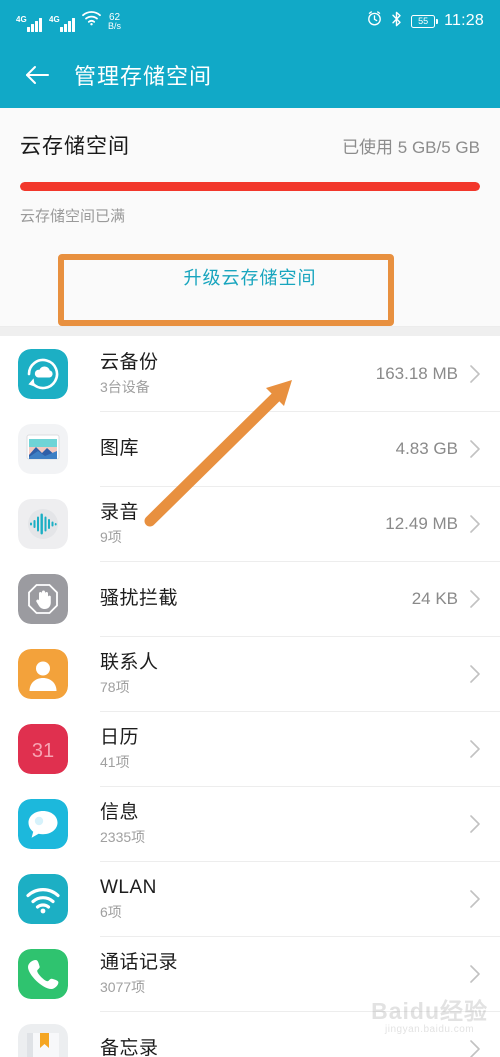 Image resolution: width=500 pixels, height=1057 pixels. Describe the element at coordinates (279, 973) in the screenshot. I see `storage-item-text: 通话记录 3077项` at that location.